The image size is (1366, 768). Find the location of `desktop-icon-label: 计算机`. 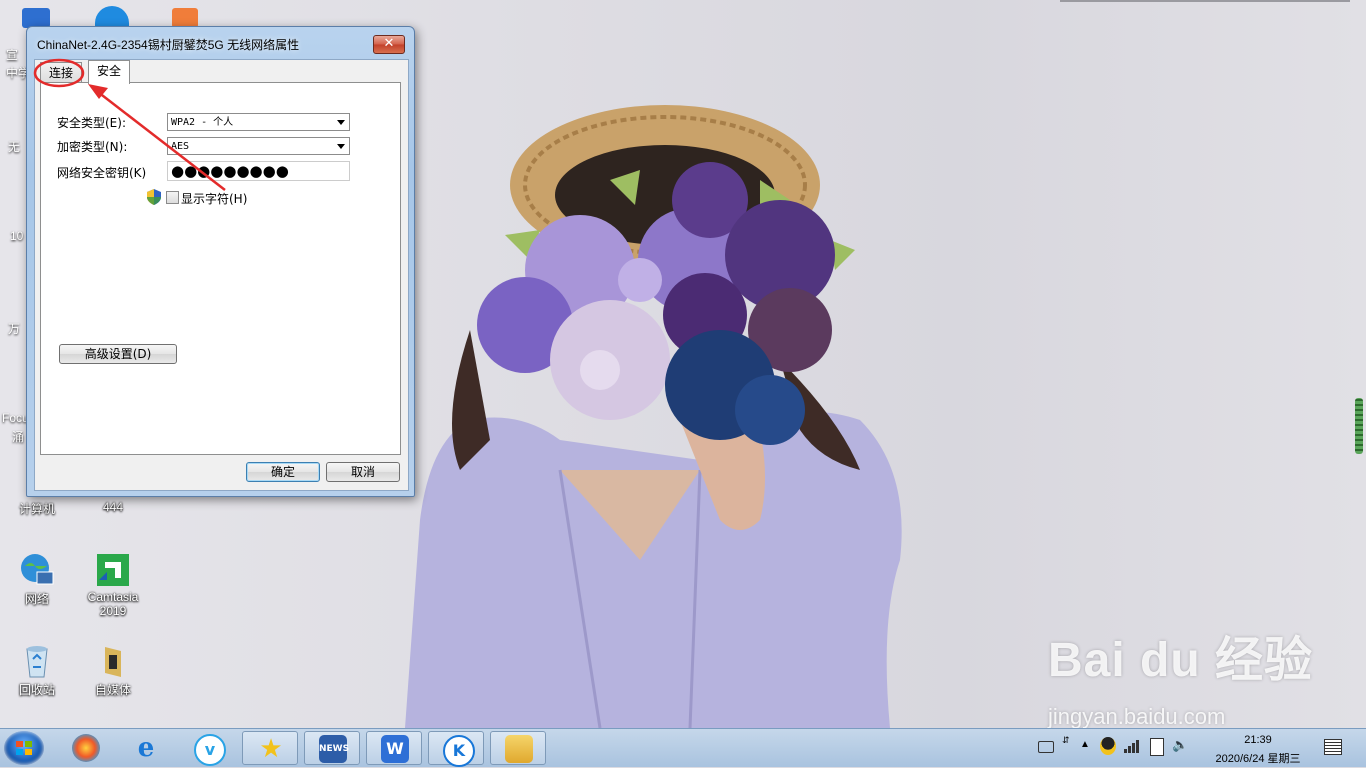

desktop-icon-label: 计算机 is located at coordinates (36, 509).